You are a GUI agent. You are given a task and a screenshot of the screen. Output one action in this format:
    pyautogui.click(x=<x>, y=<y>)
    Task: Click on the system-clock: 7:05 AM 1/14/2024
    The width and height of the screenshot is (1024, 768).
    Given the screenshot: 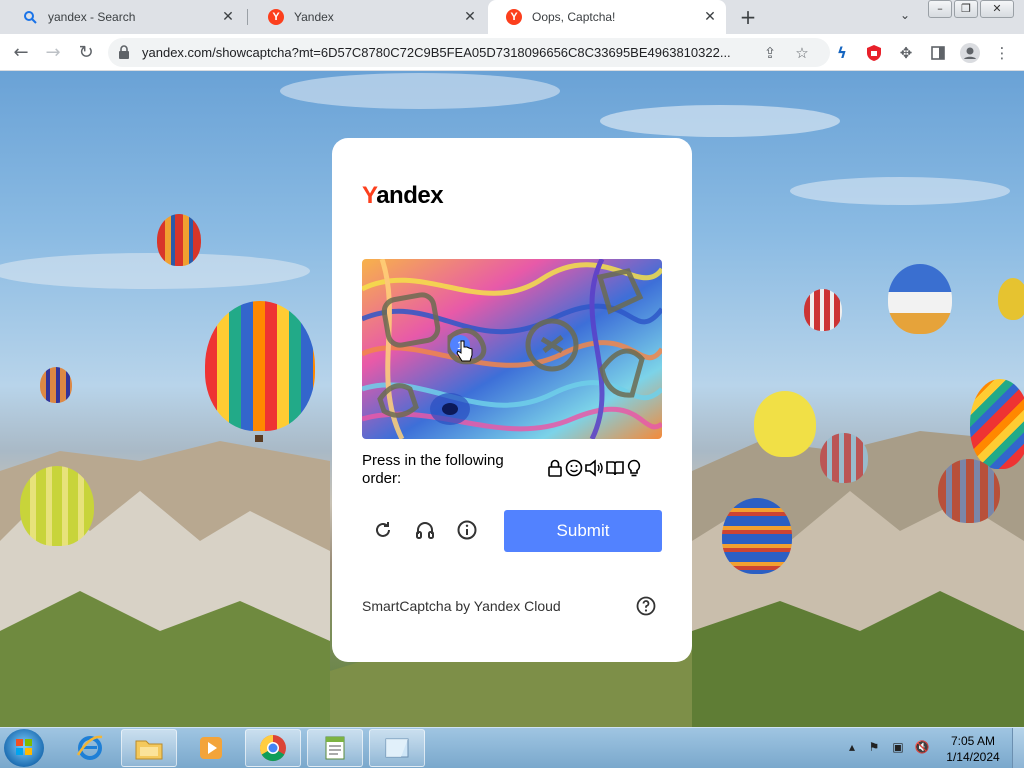 What is the action you would take?
    pyautogui.click(x=973, y=749)
    